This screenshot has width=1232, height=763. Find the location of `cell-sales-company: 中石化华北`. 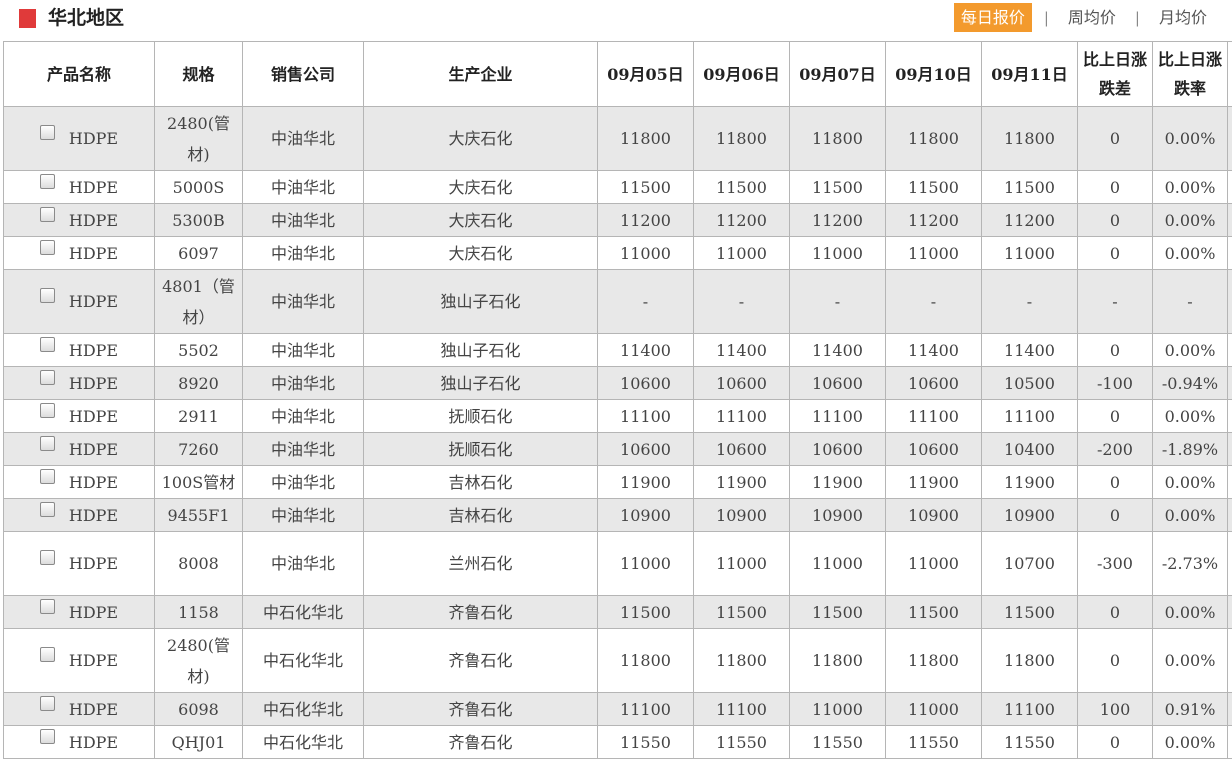

cell-sales-company: 中石化华北 is located at coordinates (303, 742).